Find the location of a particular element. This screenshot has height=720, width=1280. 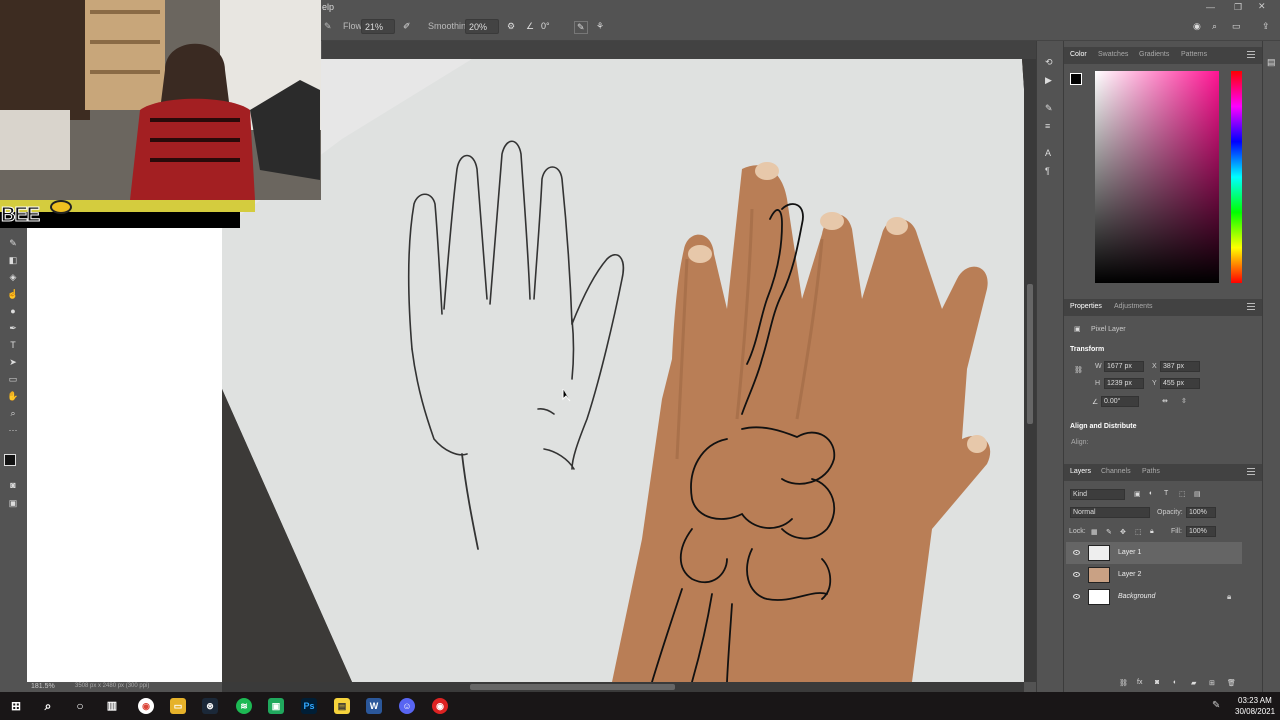

clock-time: 03:23 AM is located at coordinates (1255, 700).